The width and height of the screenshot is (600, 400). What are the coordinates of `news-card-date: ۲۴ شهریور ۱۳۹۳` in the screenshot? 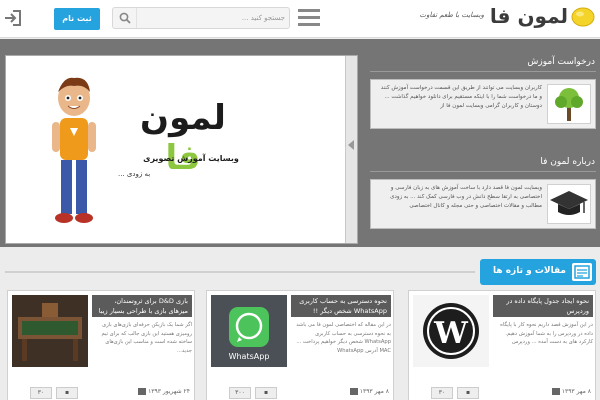 It's located at (163, 391).